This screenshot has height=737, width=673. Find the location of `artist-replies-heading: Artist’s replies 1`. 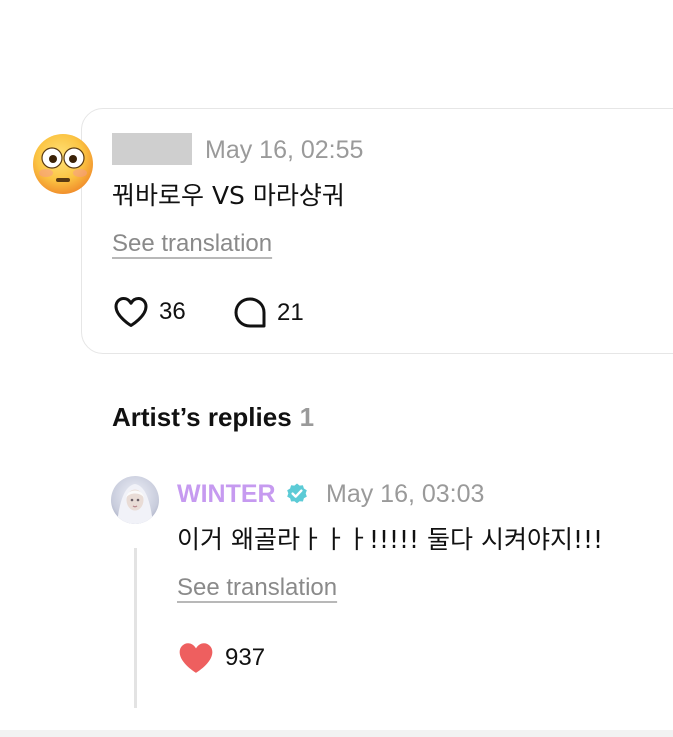

artist-replies-heading: Artist’s replies 1 is located at coordinates (213, 417).